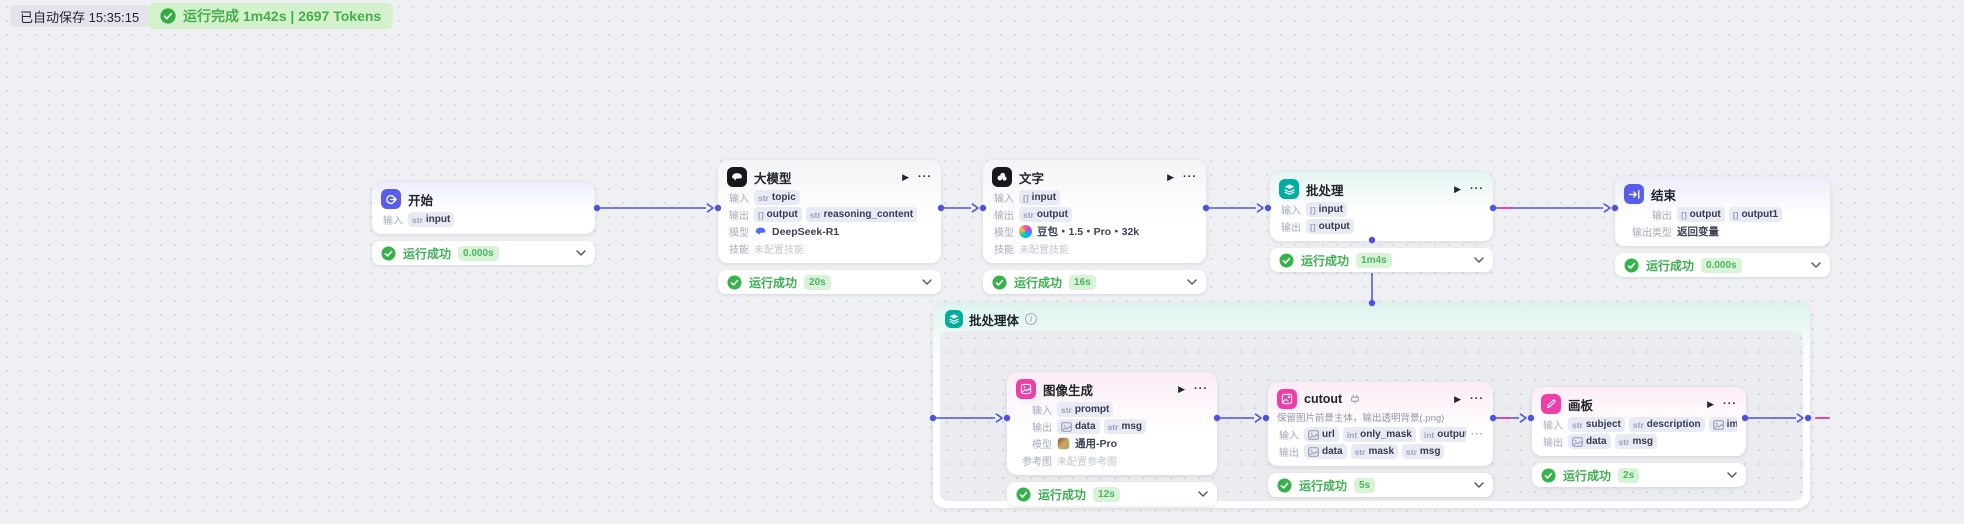 The image size is (1964, 524). I want to click on param-tag: intoutput_mode, so click(1442, 434).